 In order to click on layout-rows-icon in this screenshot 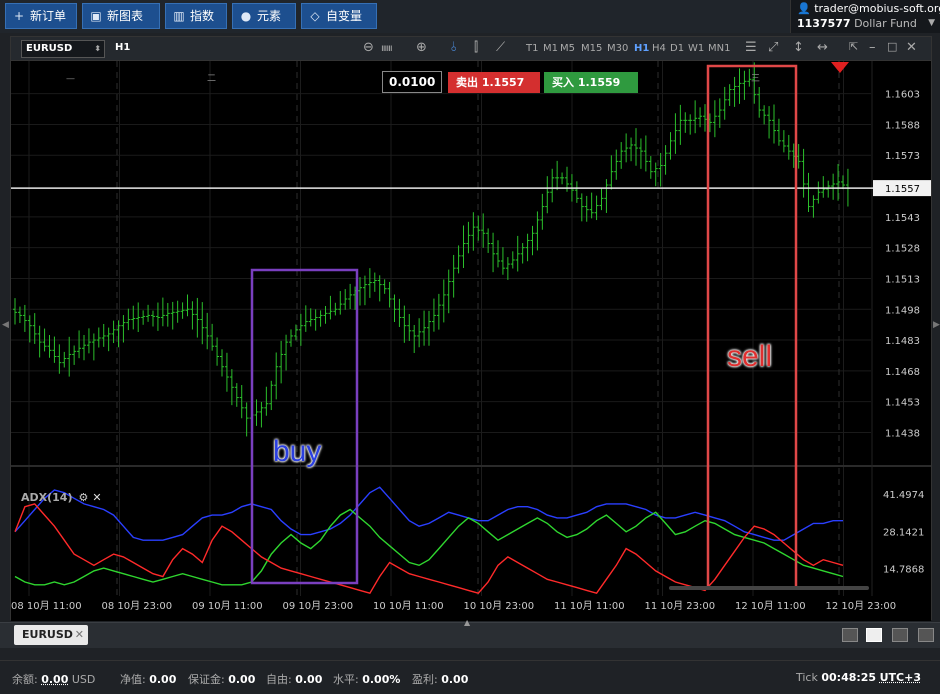, I will do `click(926, 635)`.